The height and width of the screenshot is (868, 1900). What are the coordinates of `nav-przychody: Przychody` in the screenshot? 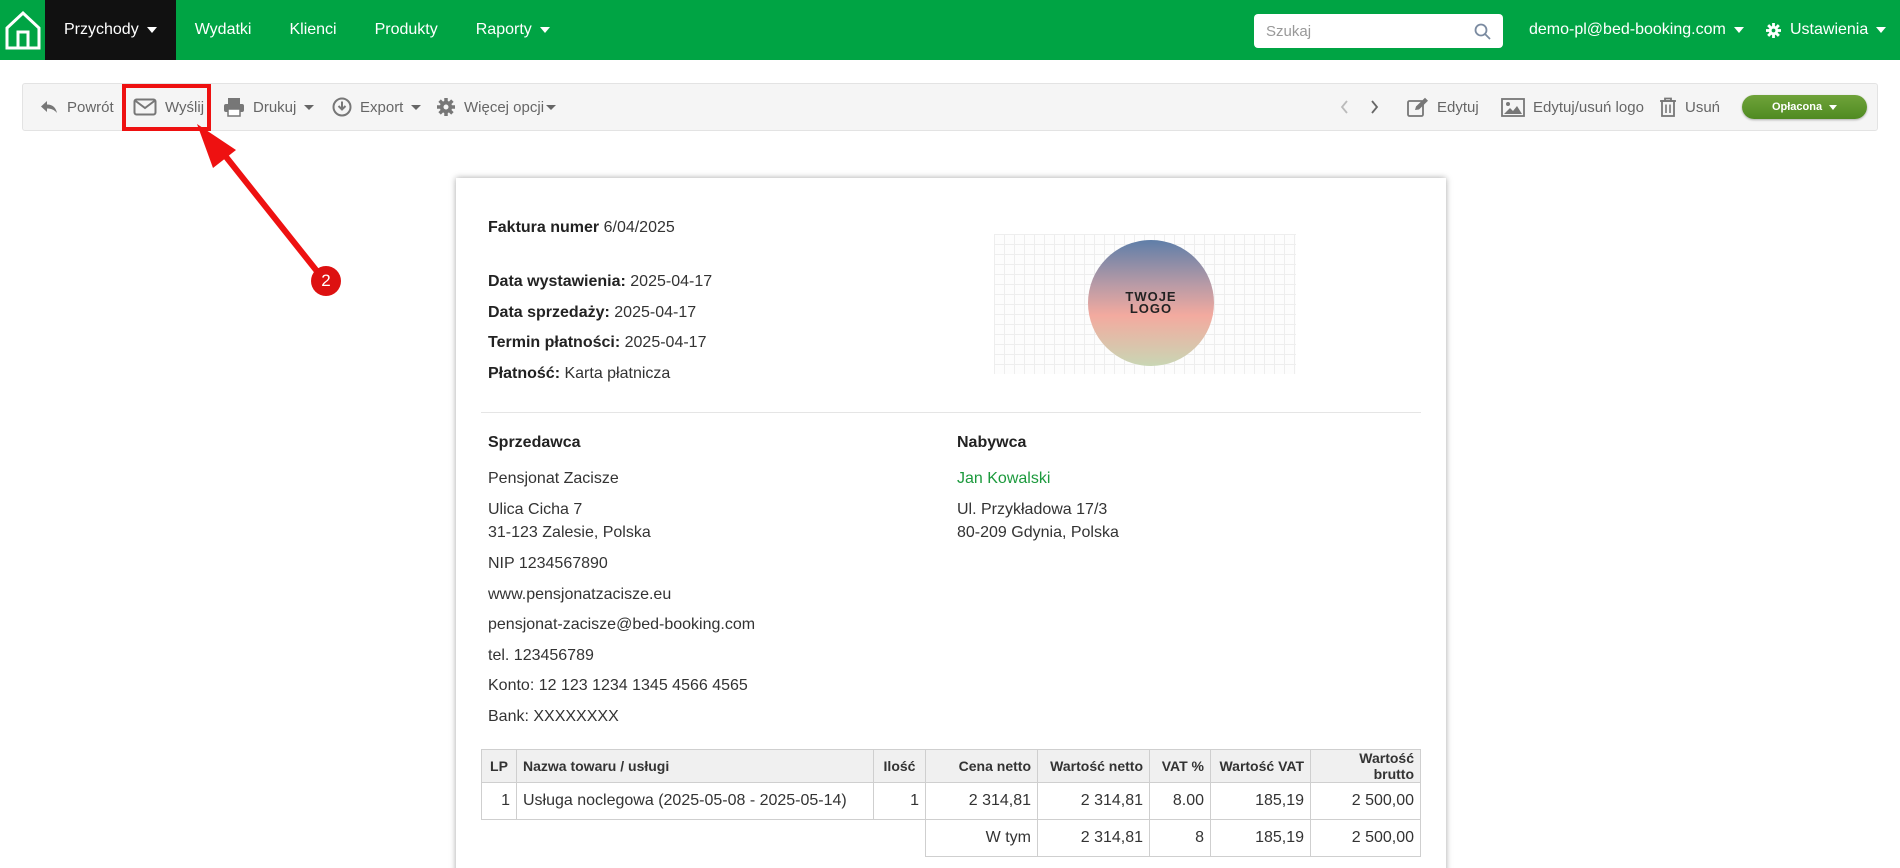 It's located at (110, 30).